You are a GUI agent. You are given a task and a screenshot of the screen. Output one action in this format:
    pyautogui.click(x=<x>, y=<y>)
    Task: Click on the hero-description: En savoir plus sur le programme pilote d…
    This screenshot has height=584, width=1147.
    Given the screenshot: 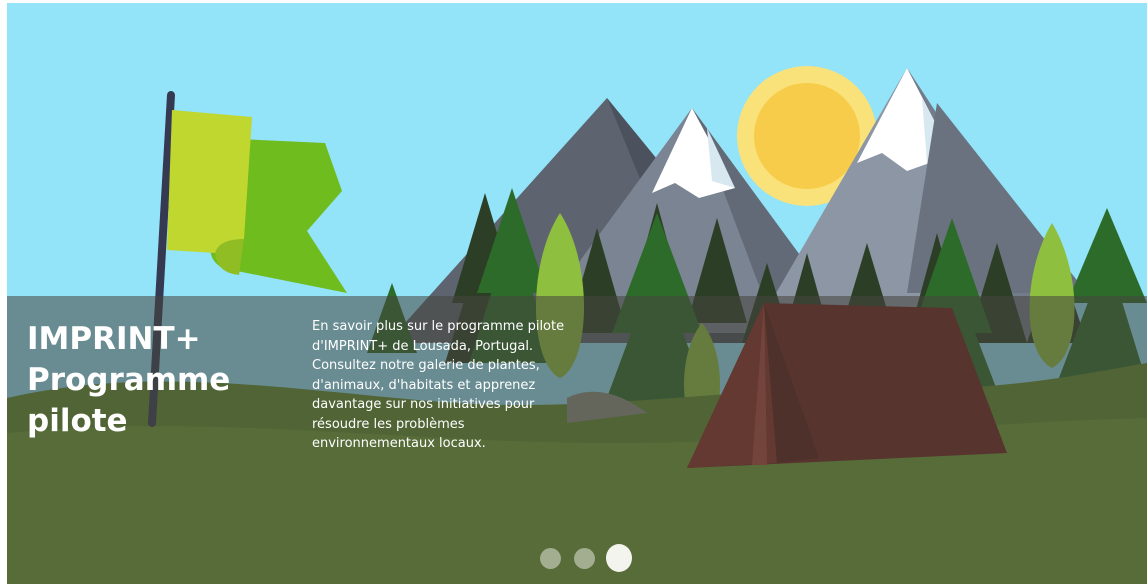 What is the action you would take?
    pyautogui.click(x=438, y=385)
    